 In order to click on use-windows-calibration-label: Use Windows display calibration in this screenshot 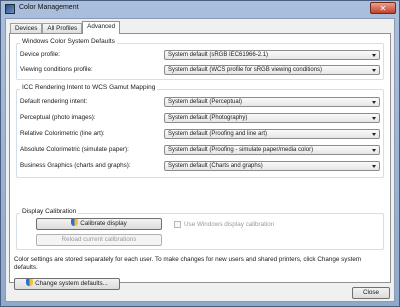, I will do `click(229, 224)`.